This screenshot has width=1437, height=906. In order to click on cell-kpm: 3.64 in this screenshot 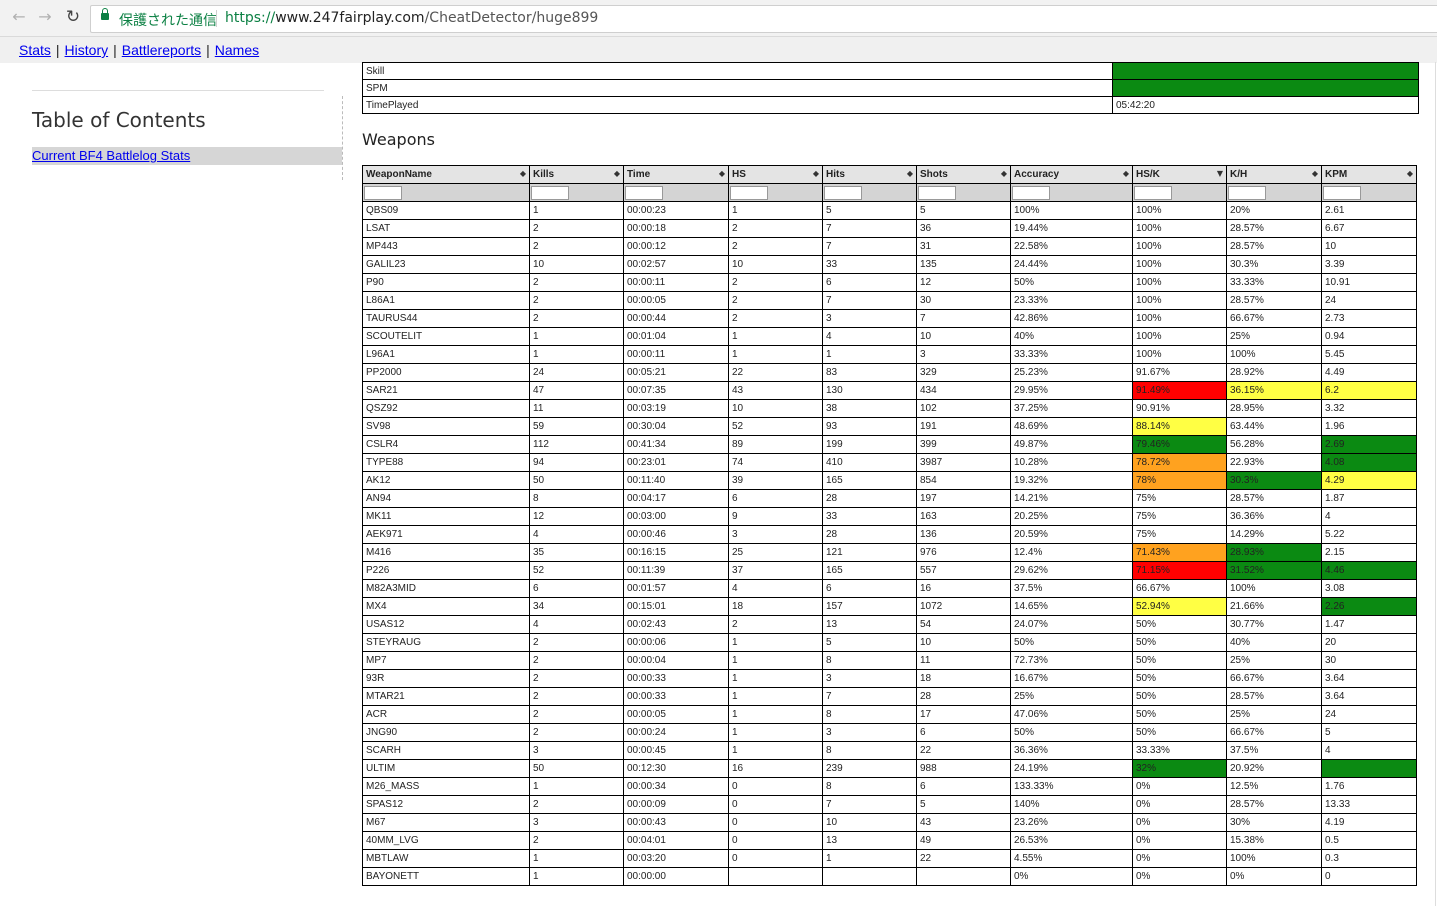, I will do `click(1369, 696)`.